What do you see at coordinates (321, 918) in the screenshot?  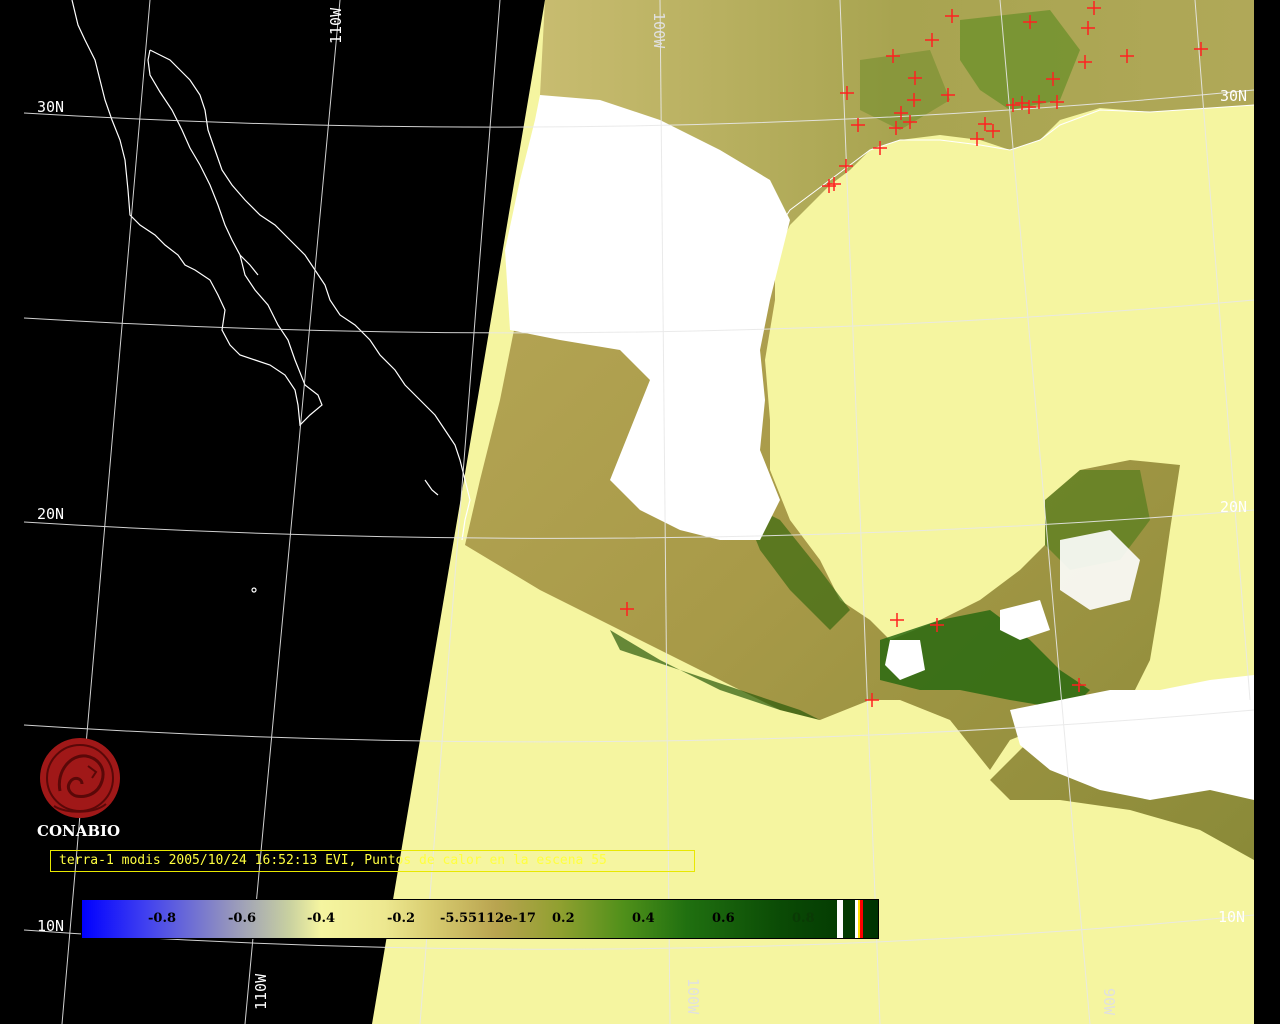 I see `colorbar-tick-label: -0.4` at bounding box center [321, 918].